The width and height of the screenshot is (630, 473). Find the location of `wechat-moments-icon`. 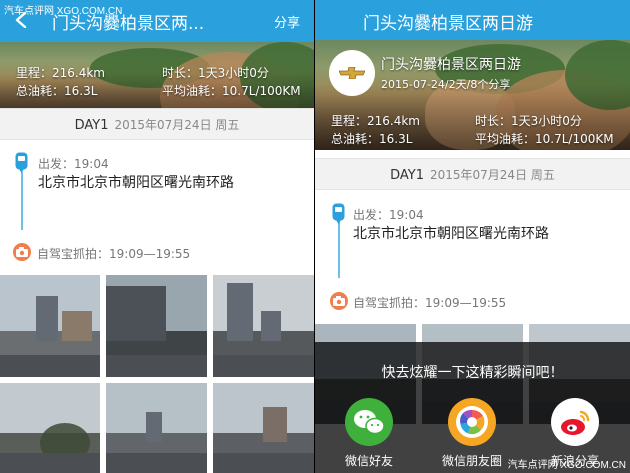

wechat-moments-icon is located at coordinates (472, 422).